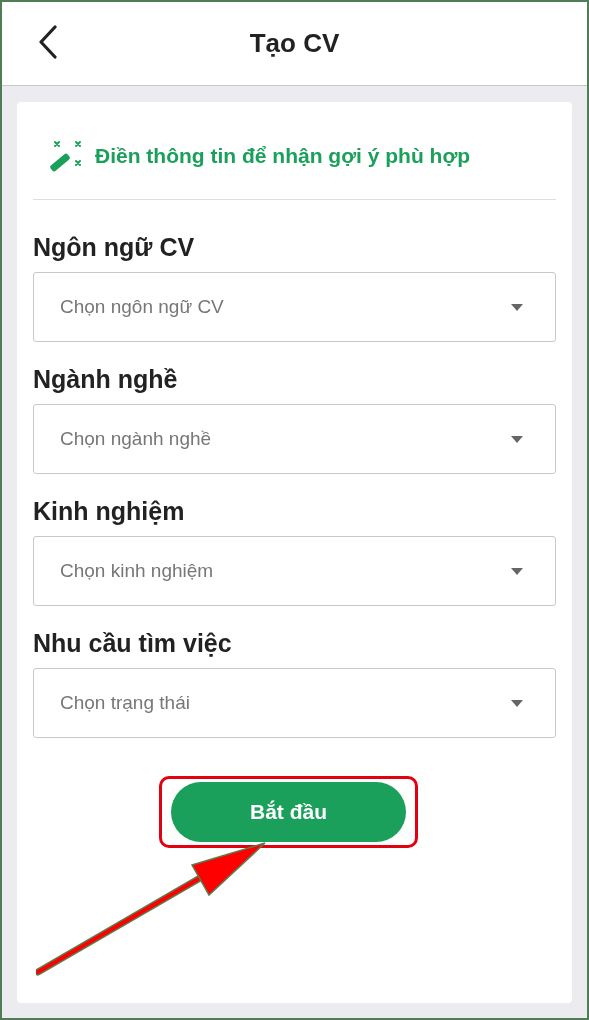  Describe the element at coordinates (65, 156) in the screenshot. I see `magic-wand-icon` at that location.